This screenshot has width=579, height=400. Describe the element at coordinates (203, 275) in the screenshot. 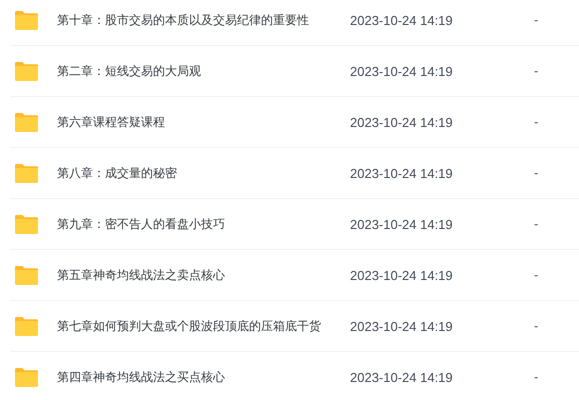

I see `folder-name: 第五章神奇均线战法之卖点核心` at that location.